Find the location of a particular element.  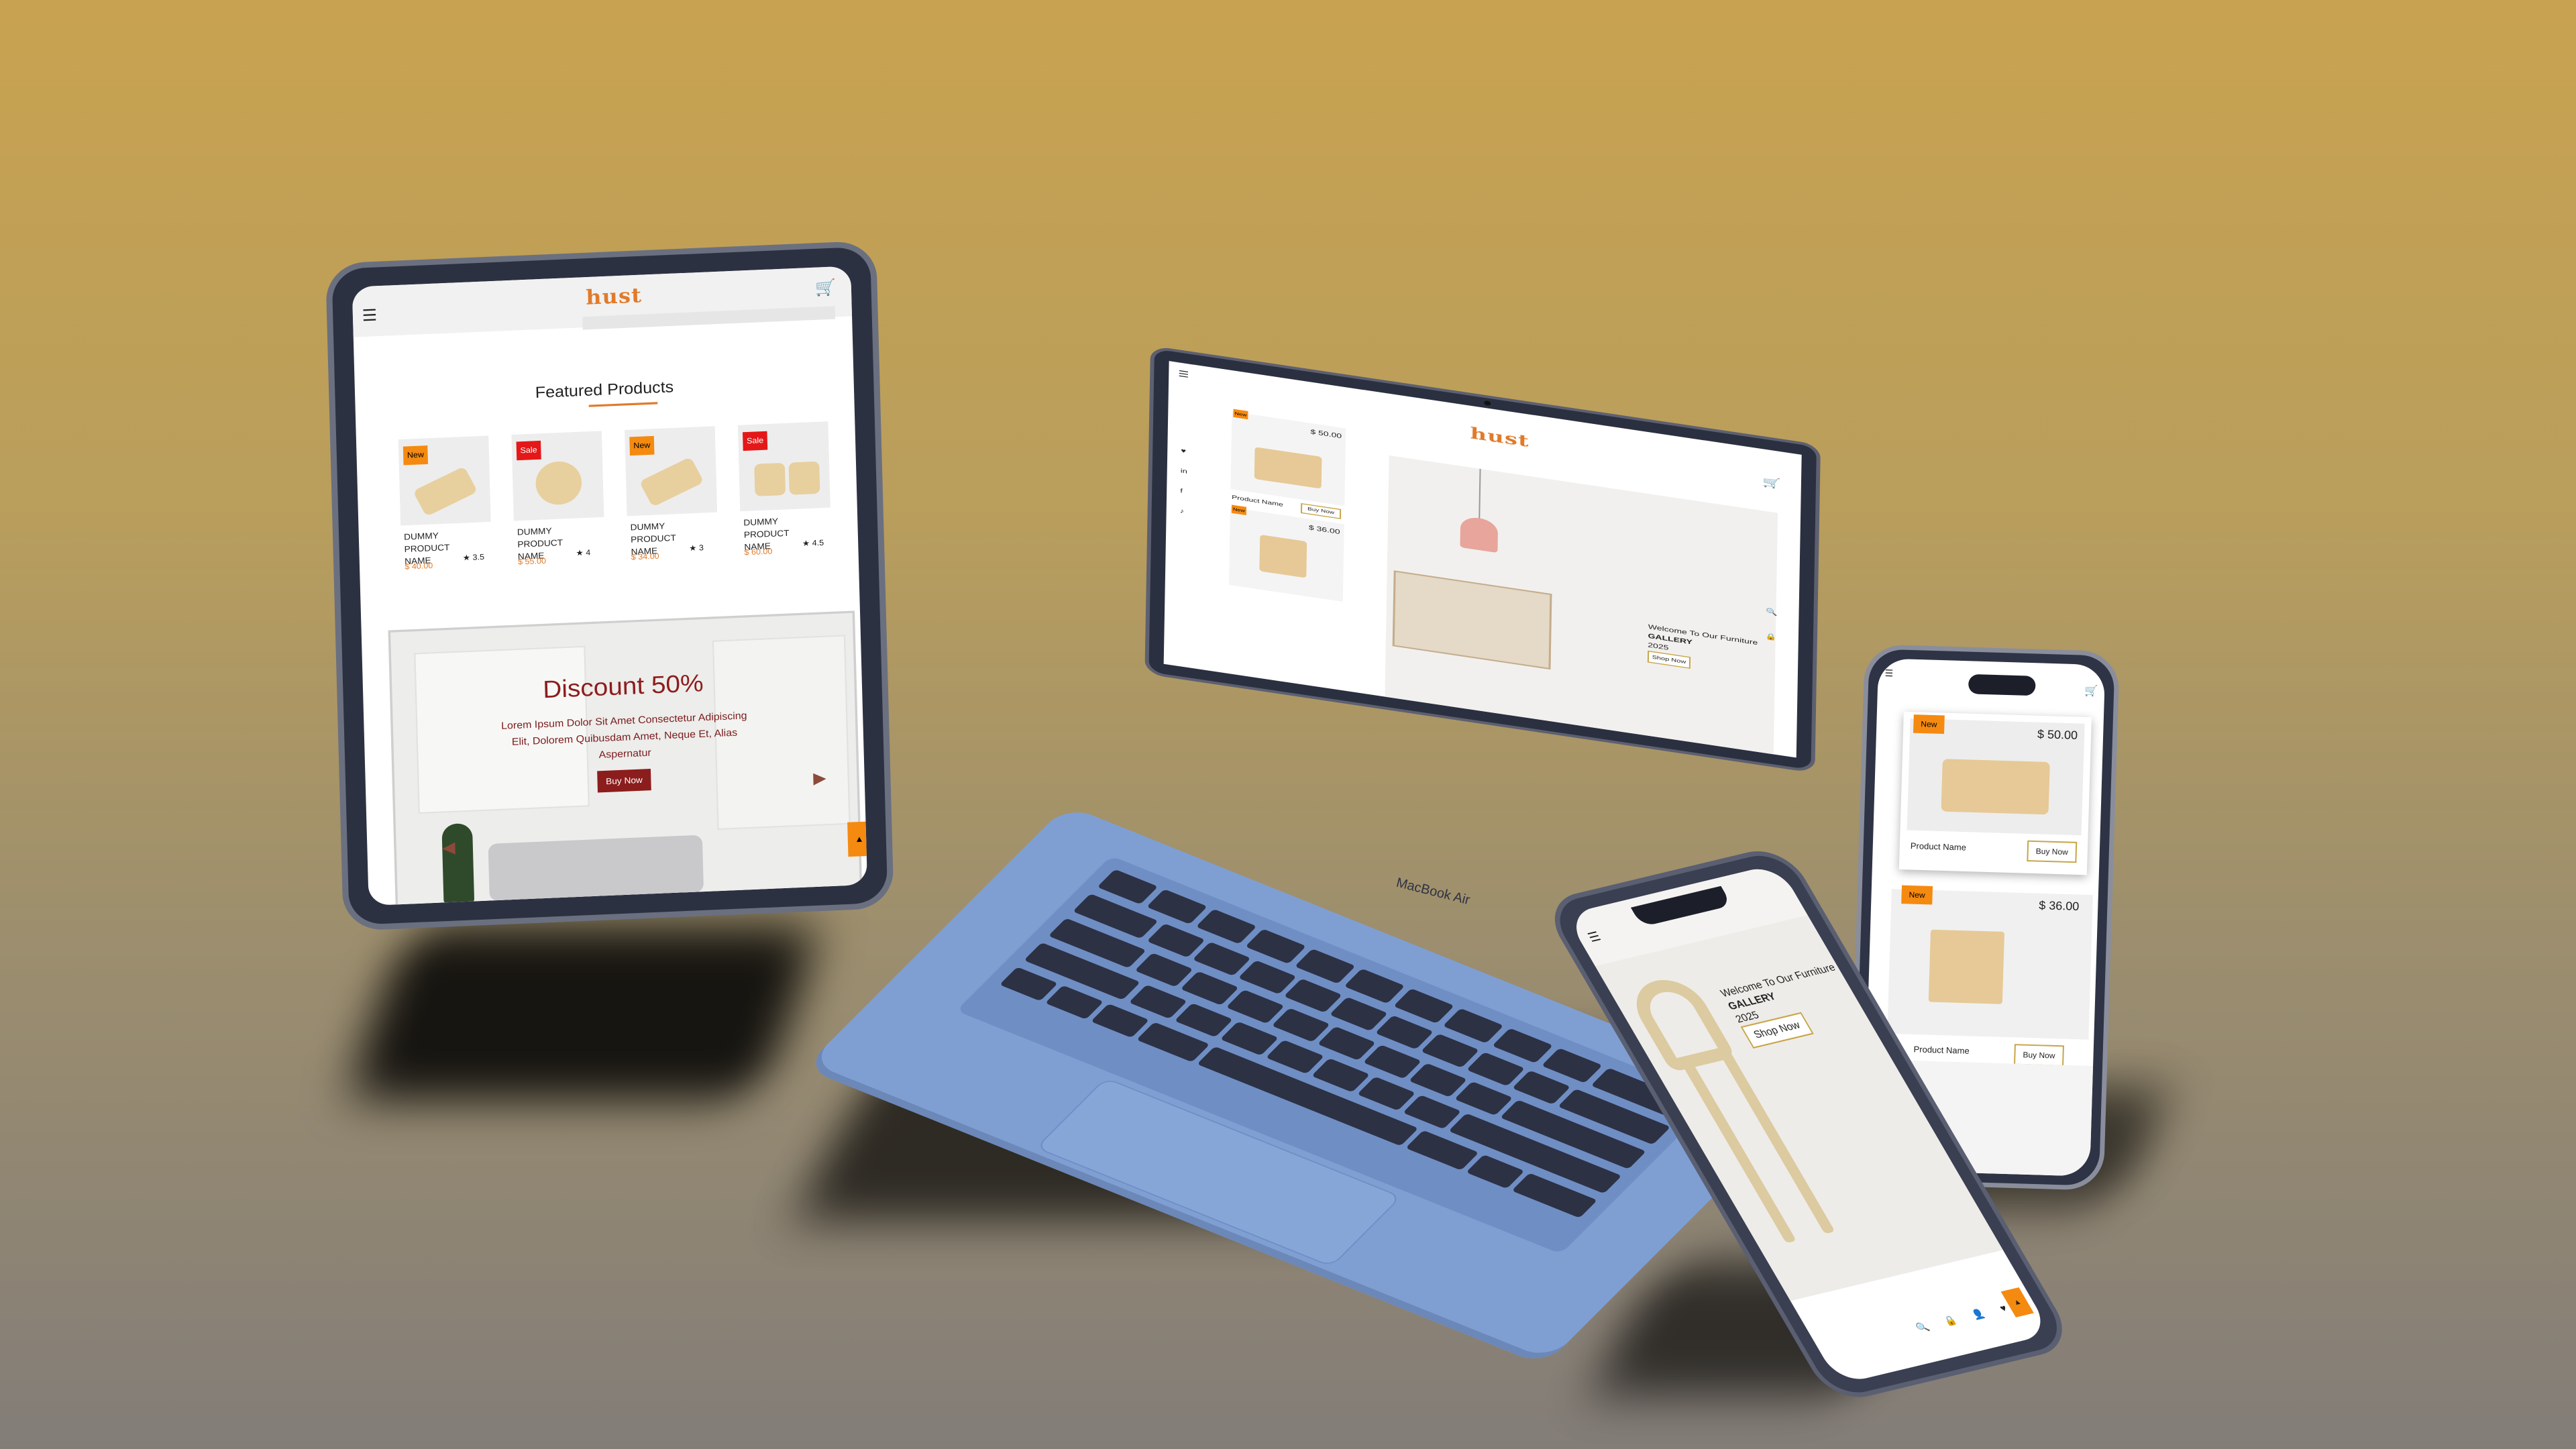

product-price: $ 40.00 is located at coordinates (419, 566).